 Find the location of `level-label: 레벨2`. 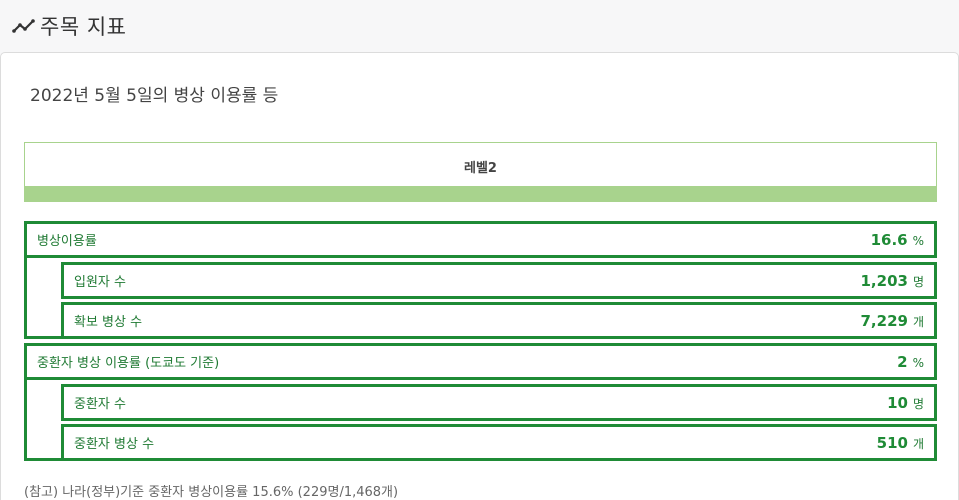

level-label: 레벨2 is located at coordinates (480, 168).